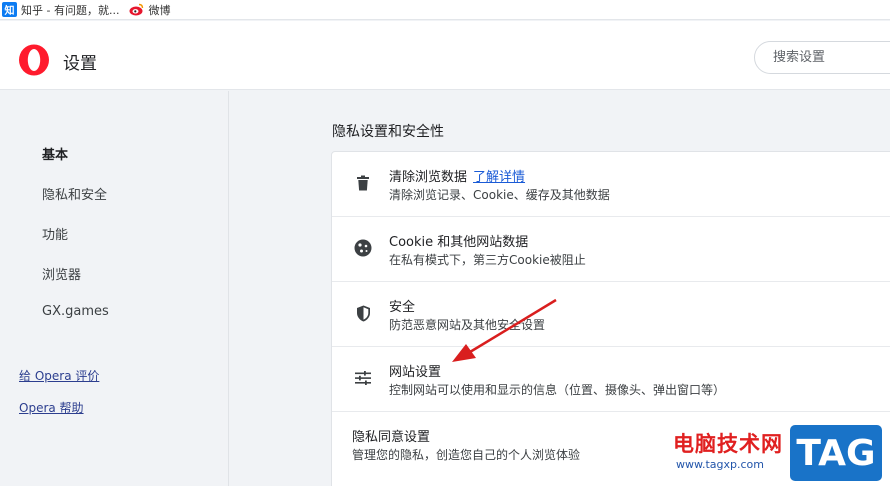 The height and width of the screenshot is (486, 890). I want to click on row-subtitle: 在私有模式下，第三方Cookie被阻止, so click(487, 260).